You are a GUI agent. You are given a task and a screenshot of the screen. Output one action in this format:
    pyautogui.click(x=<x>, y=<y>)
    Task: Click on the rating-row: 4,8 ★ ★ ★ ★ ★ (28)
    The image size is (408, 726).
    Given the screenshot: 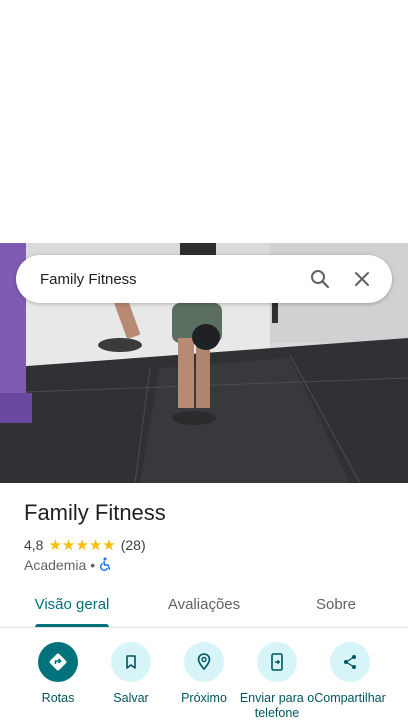 What is the action you would take?
    pyautogui.click(x=85, y=545)
    